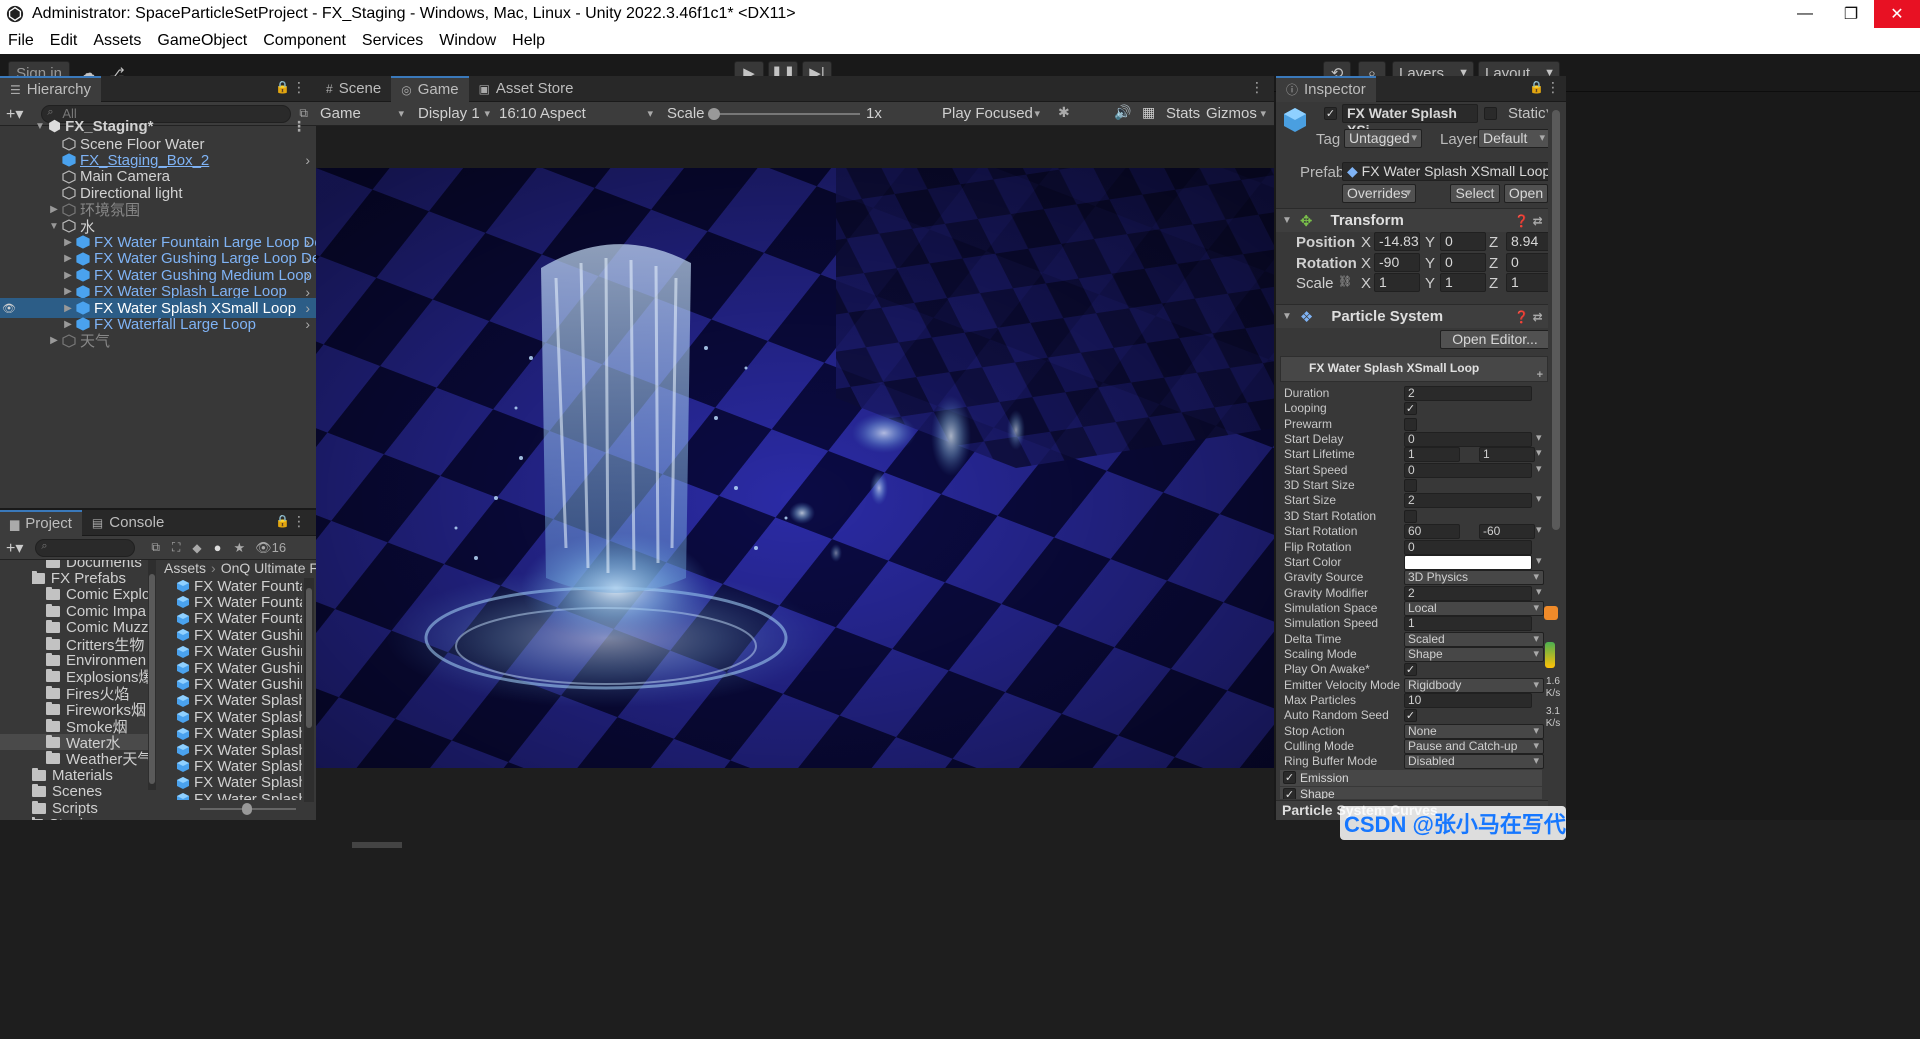 The height and width of the screenshot is (1039, 1920). Describe the element at coordinates (1507, 455) in the screenshot. I see `particle-prop-max-field: 1` at that location.